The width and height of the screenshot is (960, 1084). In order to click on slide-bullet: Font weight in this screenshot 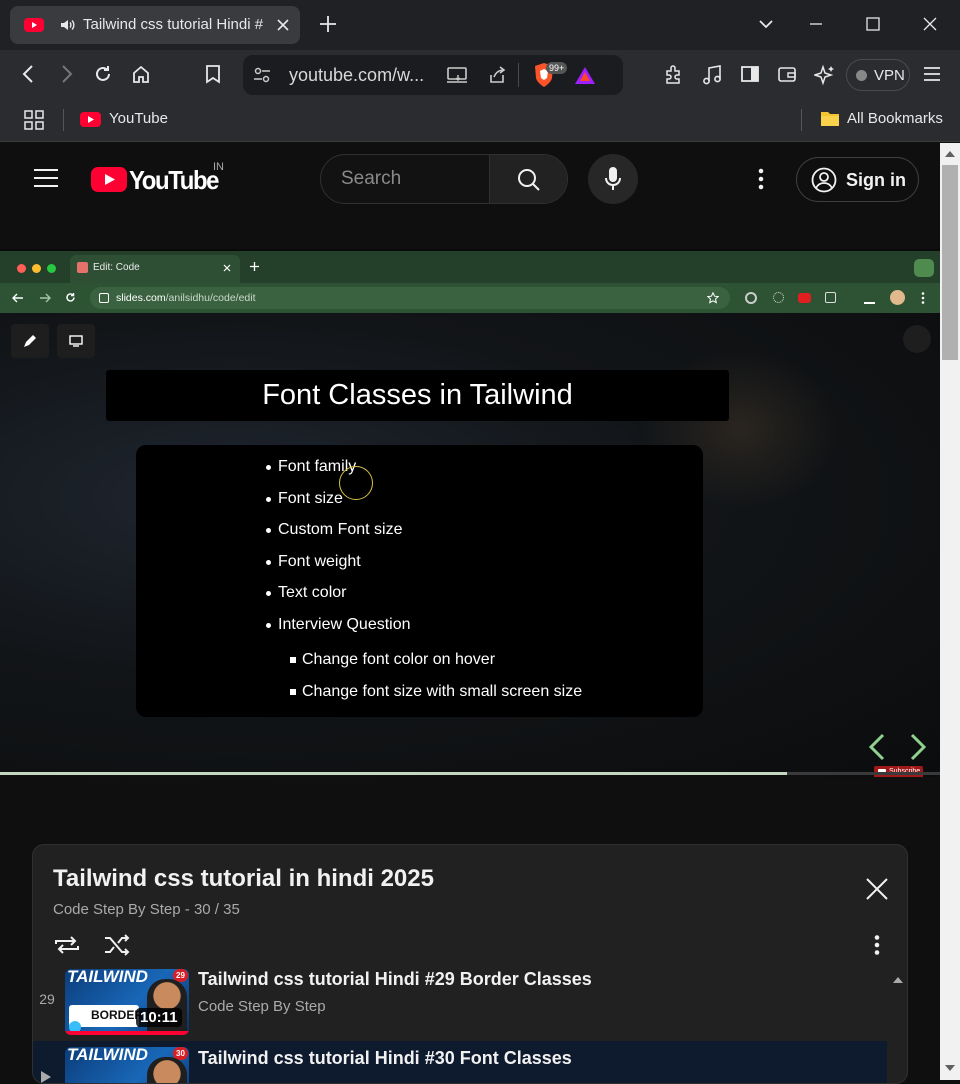, I will do `click(313, 561)`.